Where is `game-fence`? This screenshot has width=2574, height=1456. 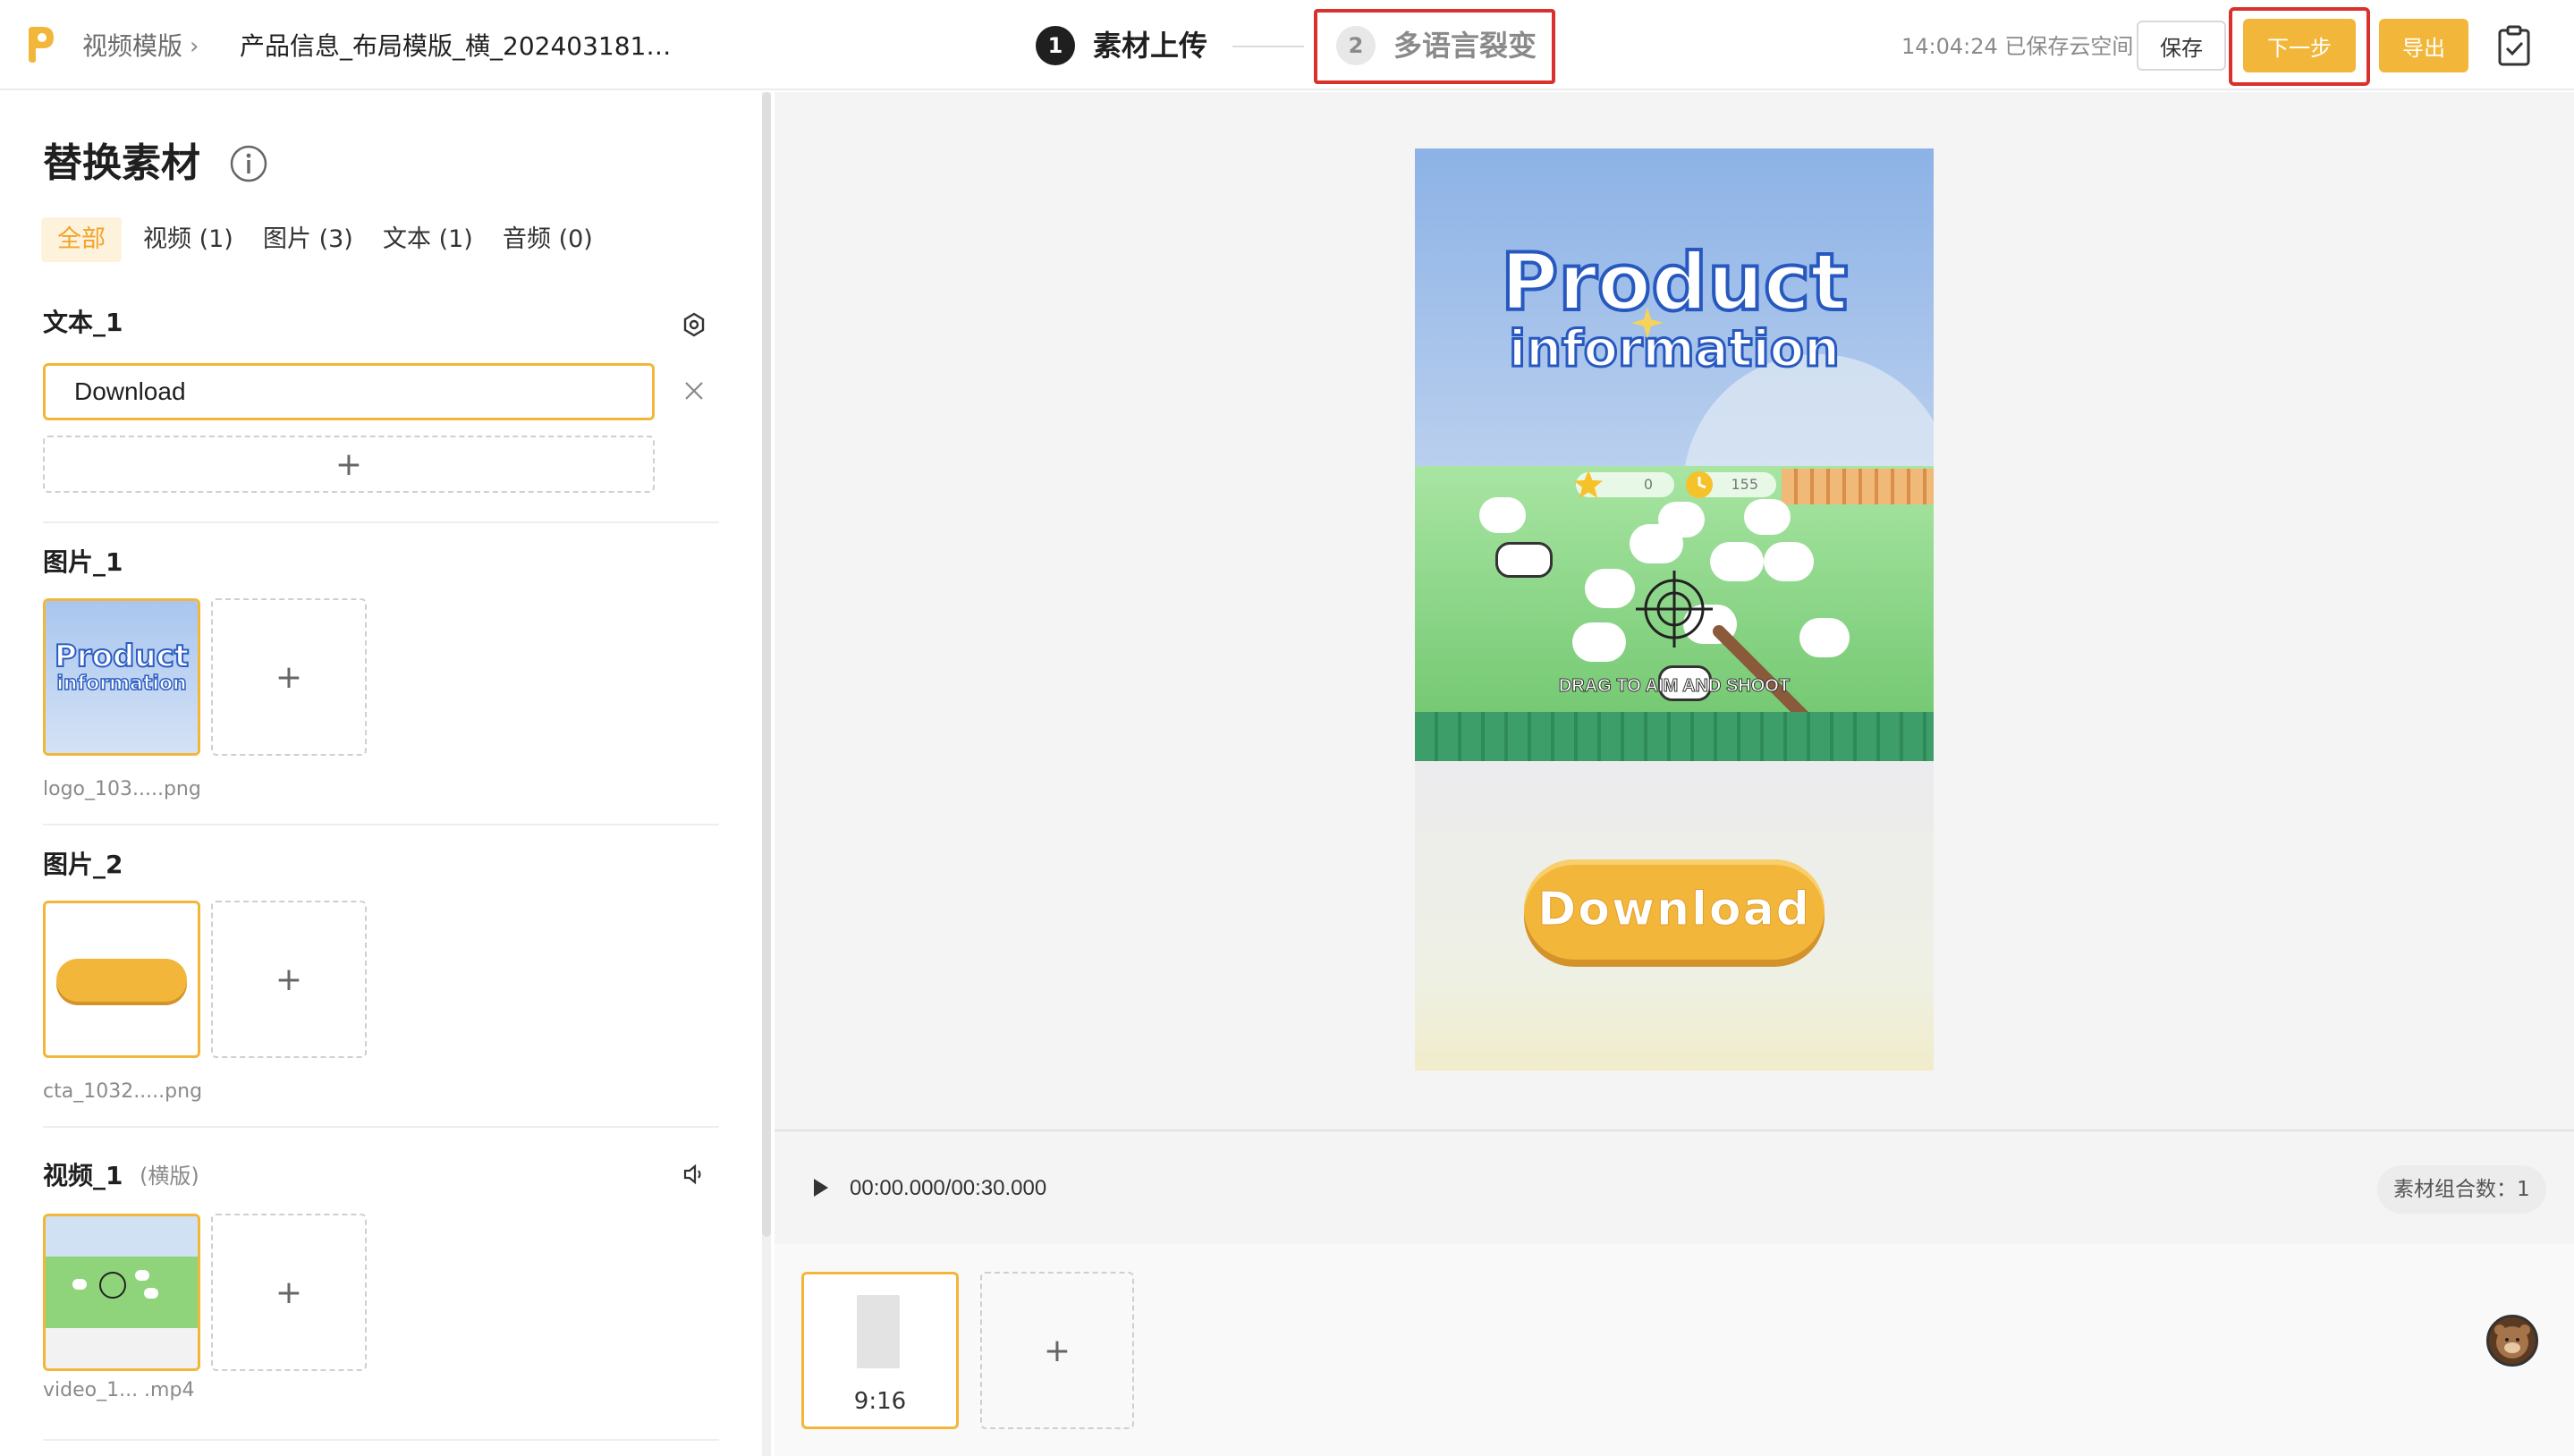 game-fence is located at coordinates (1858, 486).